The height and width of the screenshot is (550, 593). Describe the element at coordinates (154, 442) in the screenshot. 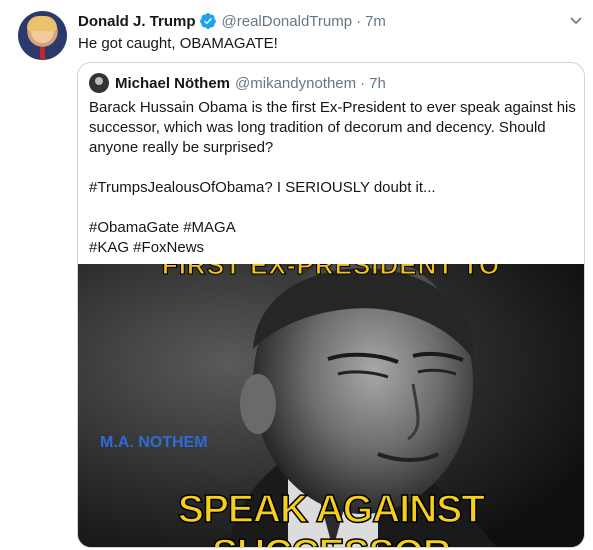

I see `image-watermark: M.A. NOTHEM` at that location.